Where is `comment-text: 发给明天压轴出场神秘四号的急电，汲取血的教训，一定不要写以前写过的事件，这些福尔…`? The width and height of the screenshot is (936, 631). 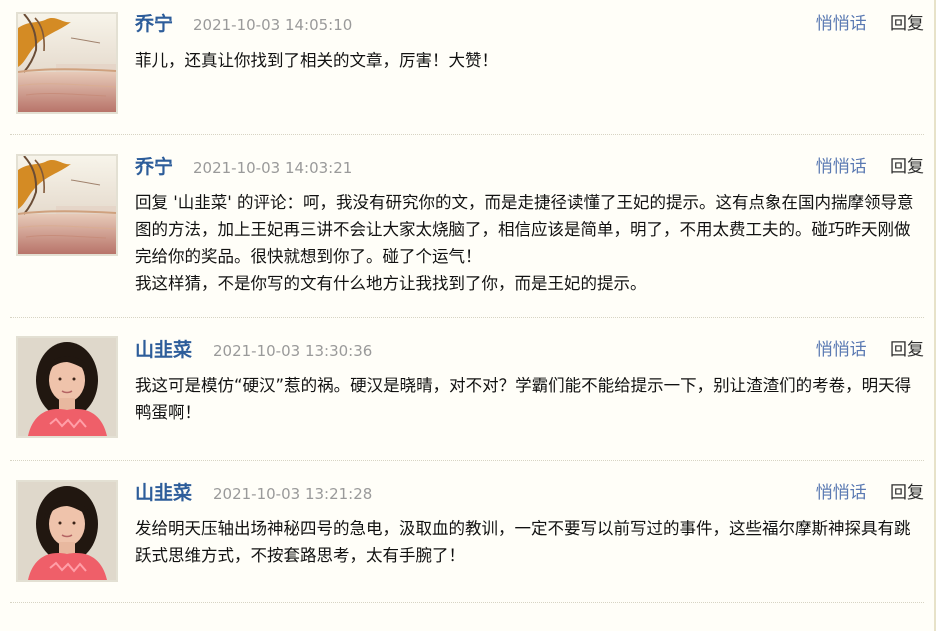
comment-text: 发给明天压轴出场神秘四号的急电，汲取血的教训，一定不要写以前写过的事件，这些福尔… is located at coordinates (523, 542).